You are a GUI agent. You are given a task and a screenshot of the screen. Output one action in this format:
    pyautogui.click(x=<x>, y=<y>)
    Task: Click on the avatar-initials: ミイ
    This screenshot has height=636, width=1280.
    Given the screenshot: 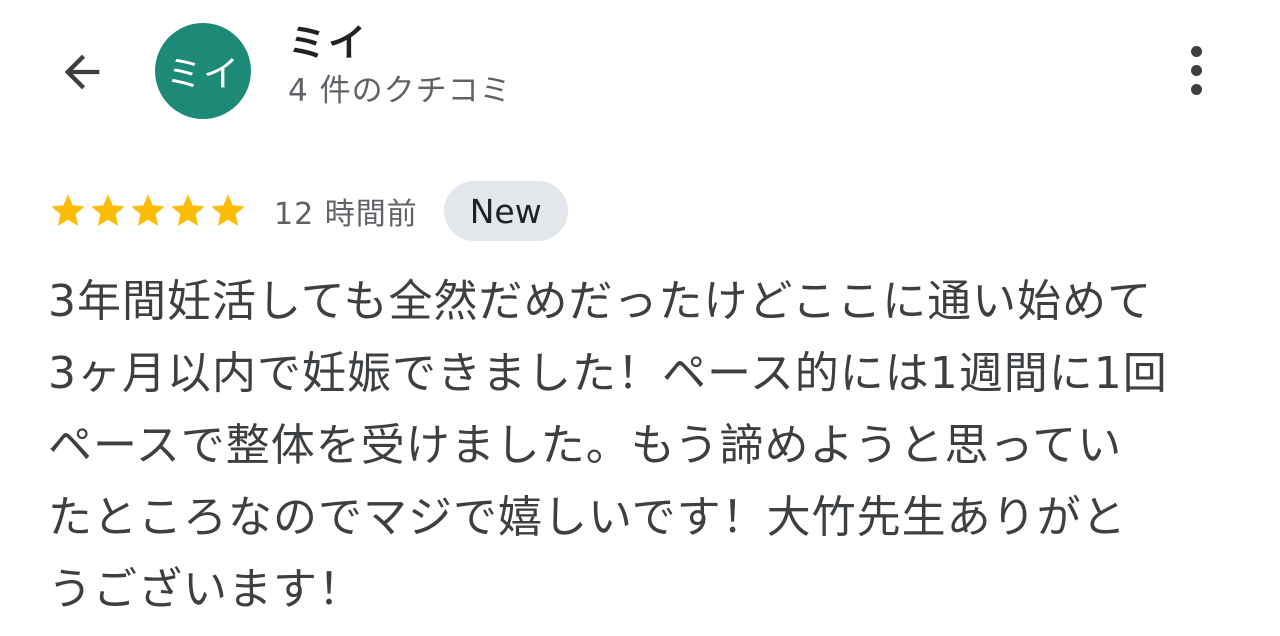 What is the action you would take?
    pyautogui.click(x=202, y=74)
    